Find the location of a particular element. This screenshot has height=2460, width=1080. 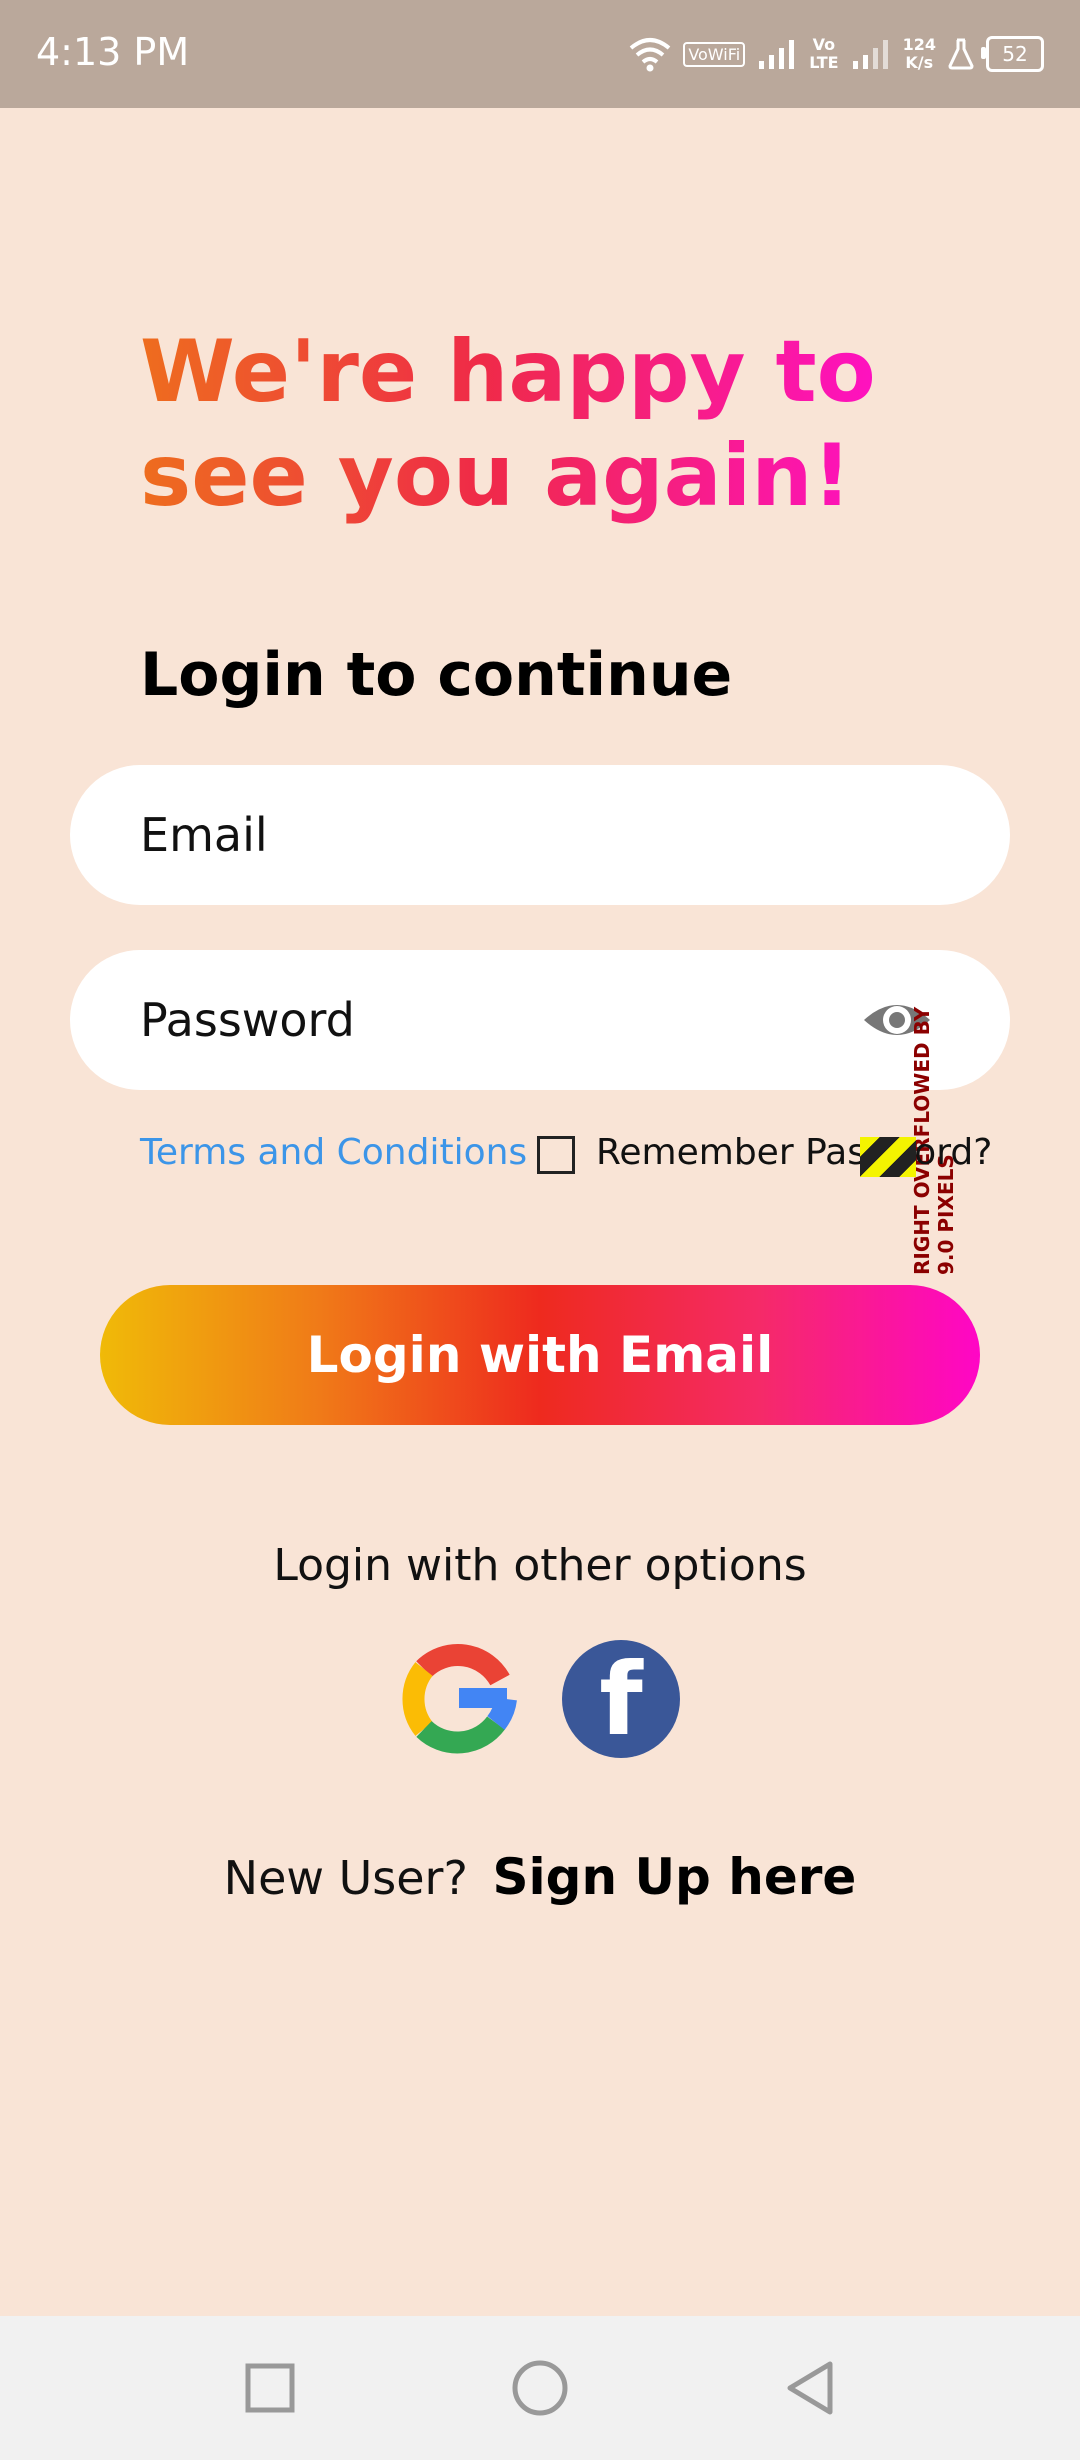

network-speed: 124 K/s is located at coordinates (919, 53).